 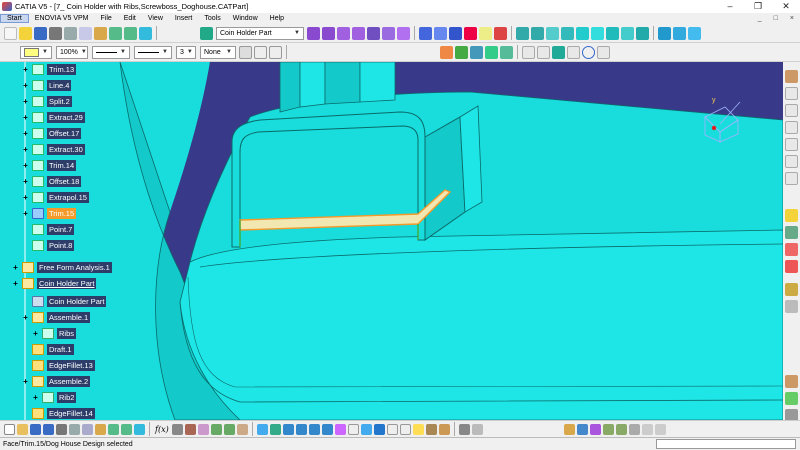 What do you see at coordinates (791, 381) in the screenshot?
I see `transform-icon` at bounding box center [791, 381].